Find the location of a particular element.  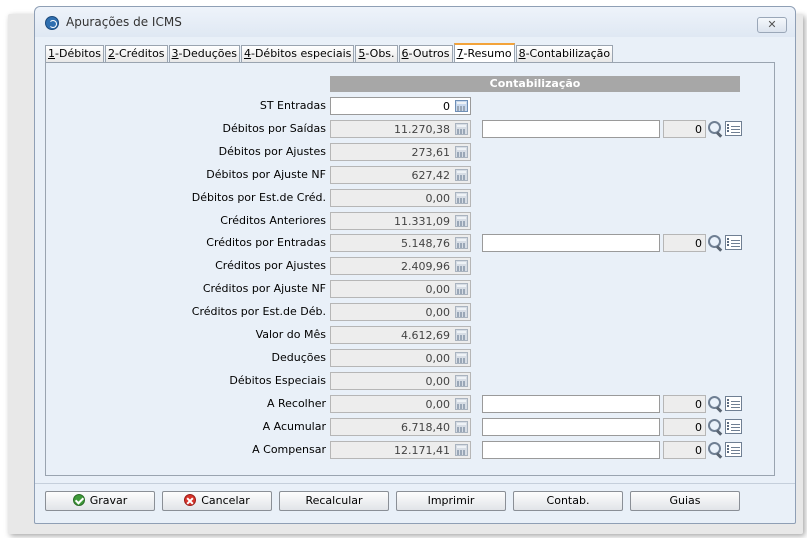

tab-label: -Deduções is located at coordinates (207, 53).